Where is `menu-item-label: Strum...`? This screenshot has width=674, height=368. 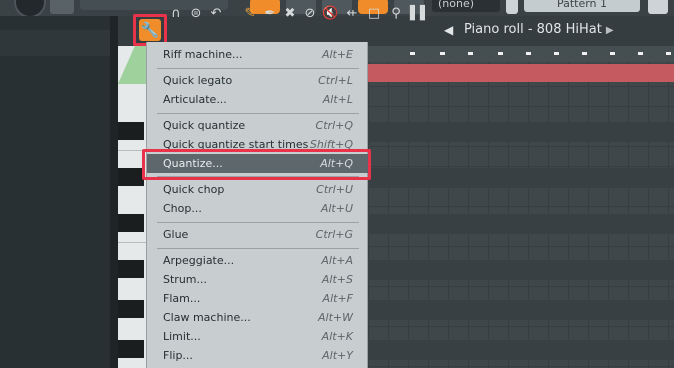
menu-item-label: Strum... is located at coordinates (185, 279).